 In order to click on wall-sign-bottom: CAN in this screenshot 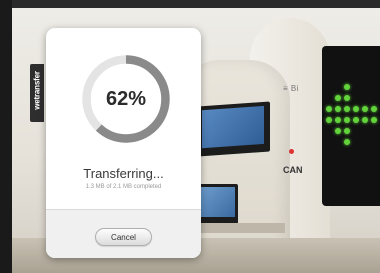, I will do `click(293, 170)`.